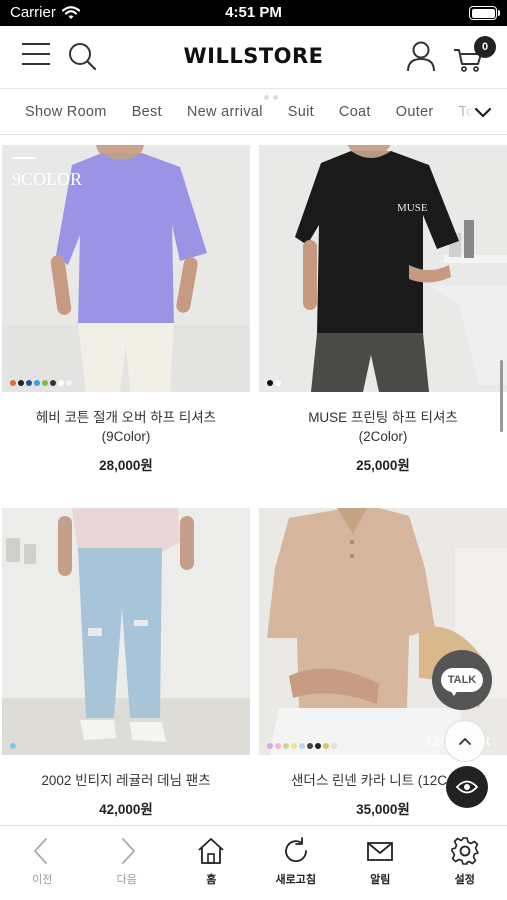 This screenshot has height=900, width=507. I want to click on product-name-line1: 2002 빈티지 레귤러 데님 팬츠, so click(126, 780).